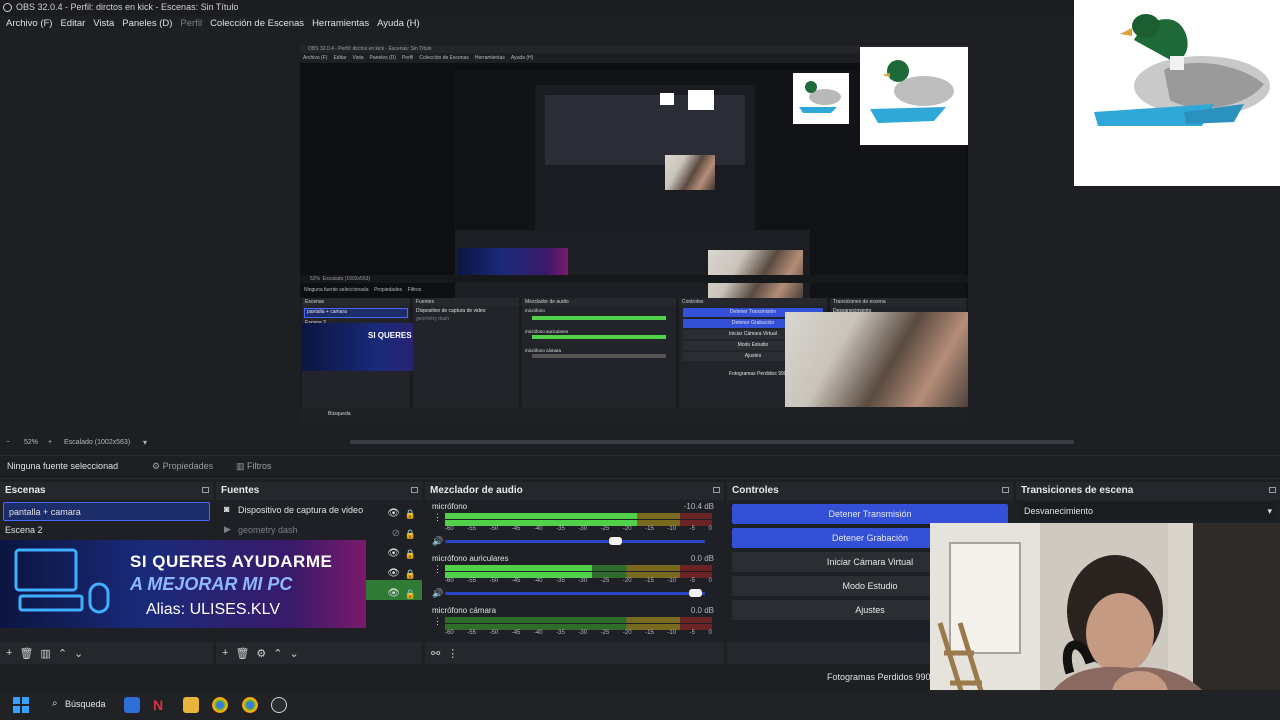  Describe the element at coordinates (560, 581) in the screenshot. I see `meter-tick-label: -35` at that location.